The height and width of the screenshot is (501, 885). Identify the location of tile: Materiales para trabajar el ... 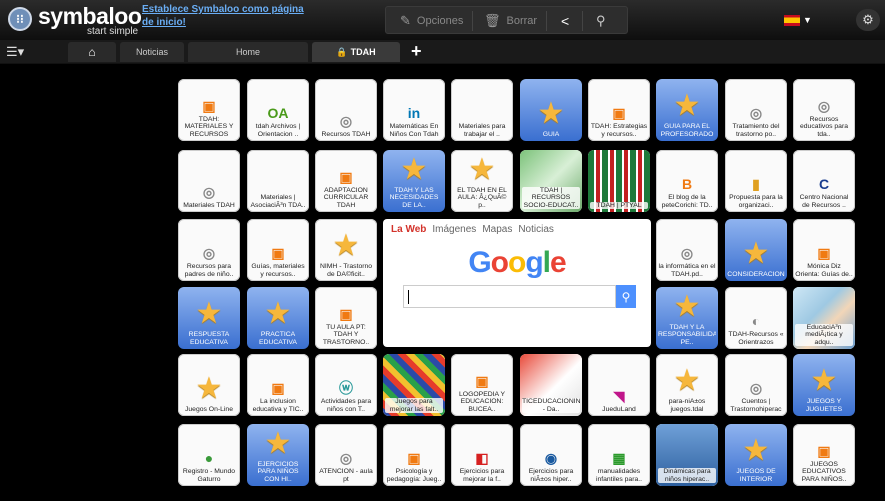
(482, 110).